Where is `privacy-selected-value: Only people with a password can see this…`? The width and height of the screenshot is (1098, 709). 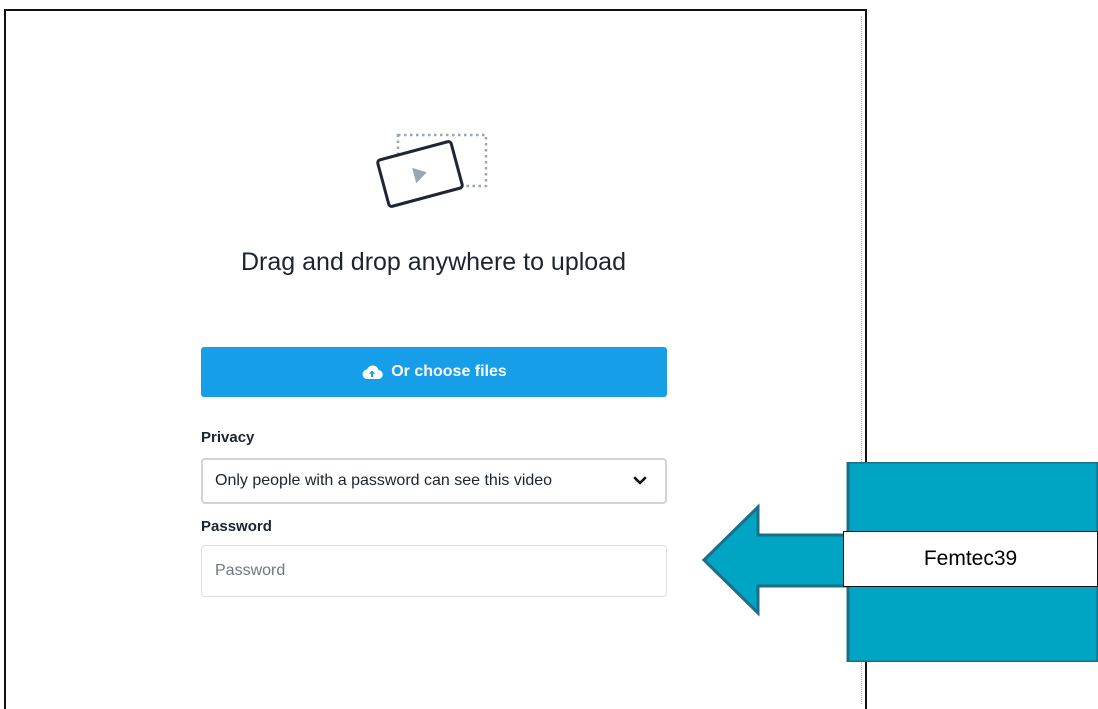
privacy-selected-value: Only people with a password can see this… is located at coordinates (384, 480).